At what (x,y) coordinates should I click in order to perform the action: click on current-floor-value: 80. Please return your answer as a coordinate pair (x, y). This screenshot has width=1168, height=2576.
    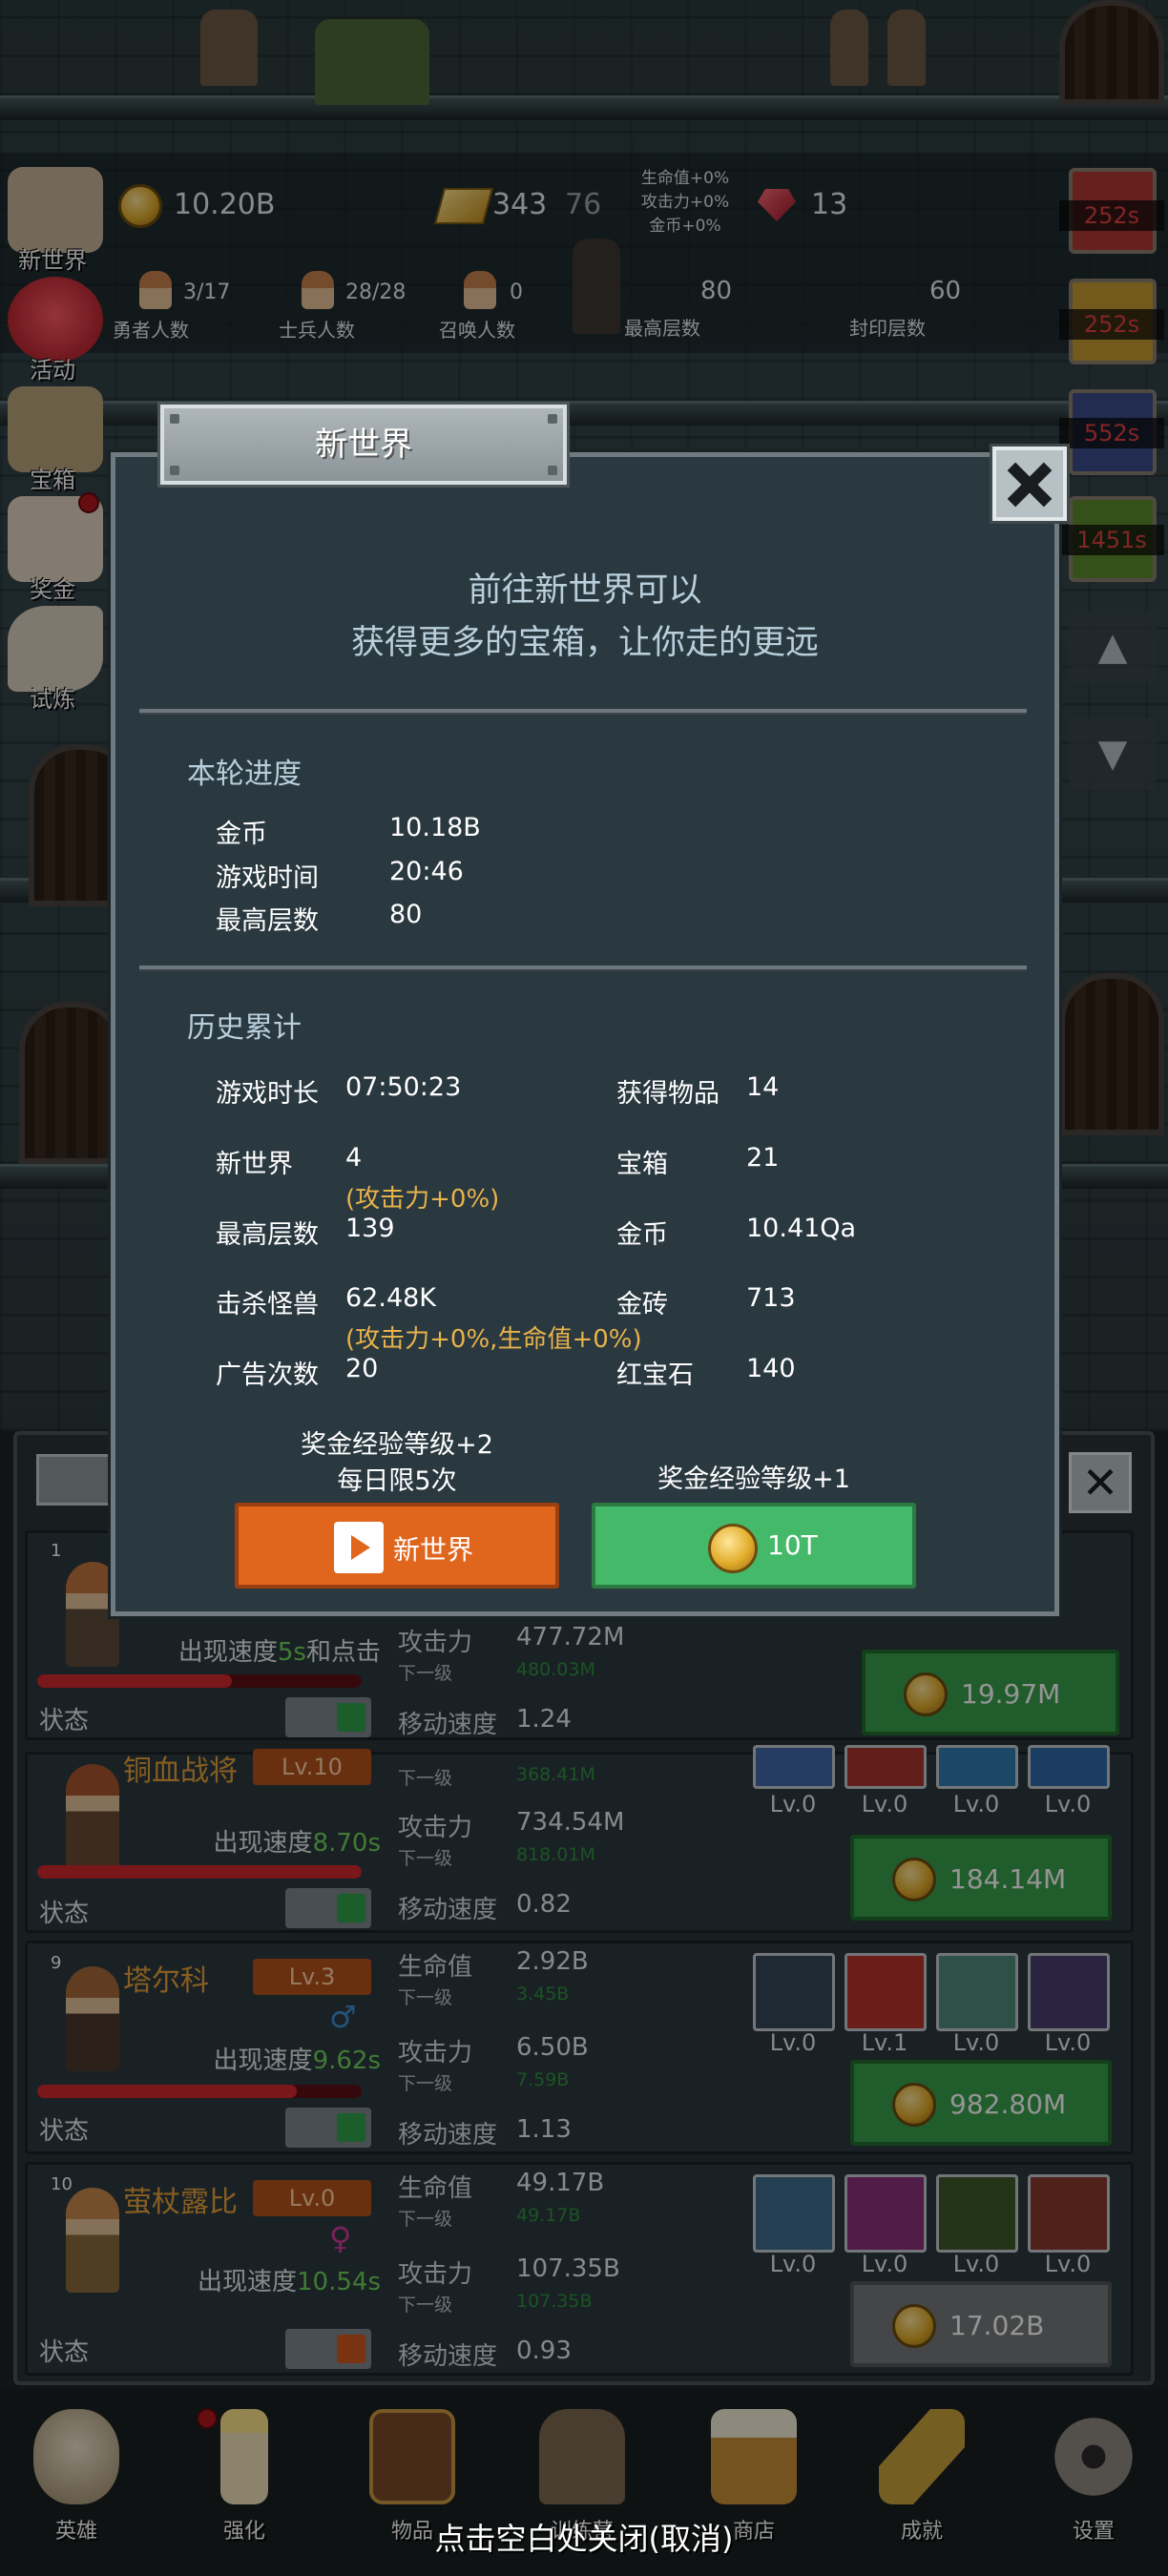
    Looking at the image, I should click on (406, 914).